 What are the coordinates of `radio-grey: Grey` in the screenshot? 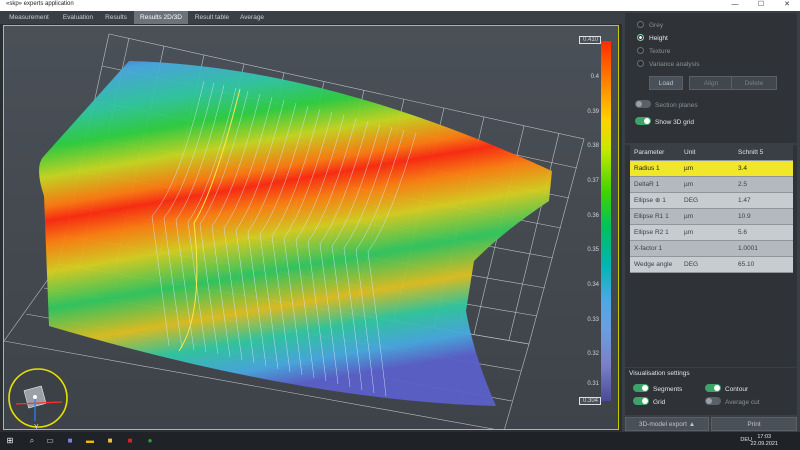 It's located at (650, 26).